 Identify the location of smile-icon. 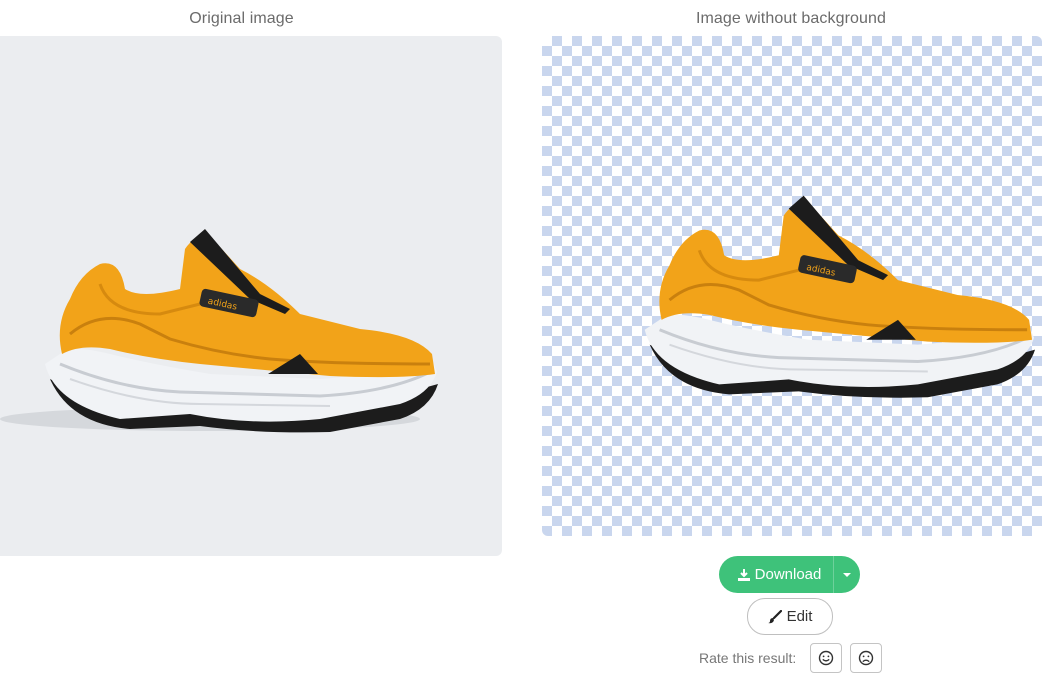
(826, 658).